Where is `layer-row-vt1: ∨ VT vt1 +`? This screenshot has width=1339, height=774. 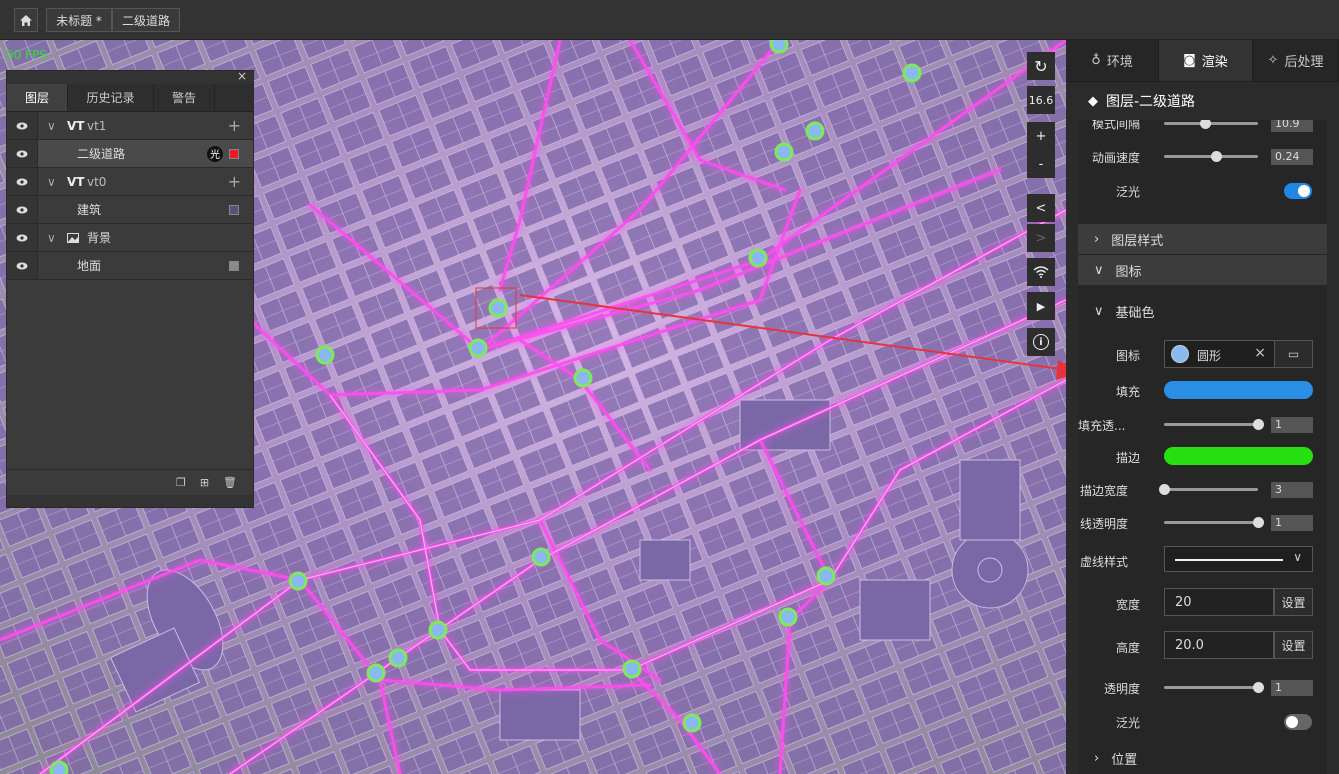 layer-row-vt1: ∨ VT vt1 + is located at coordinates (130, 126).